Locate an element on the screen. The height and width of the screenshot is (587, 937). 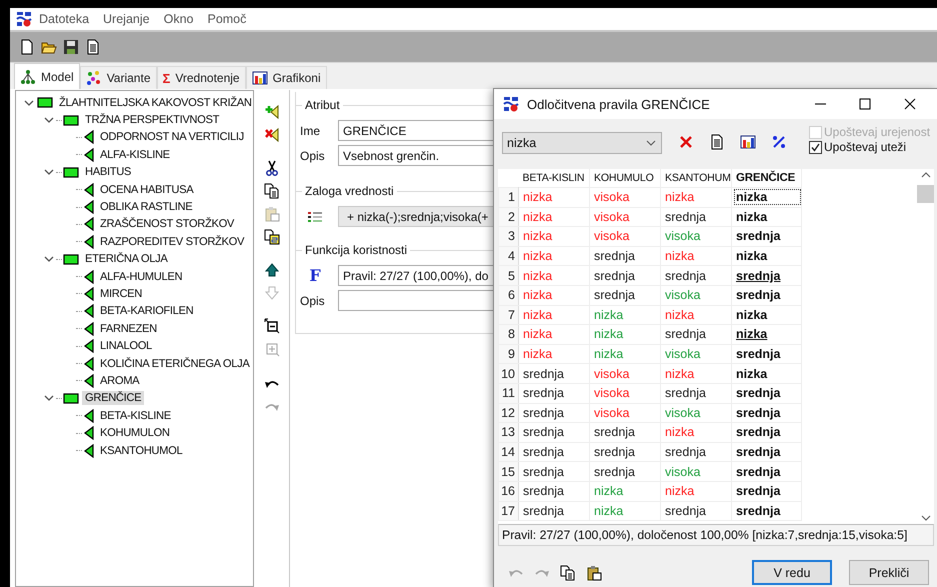
row-number: 17 is located at coordinates (508, 511).